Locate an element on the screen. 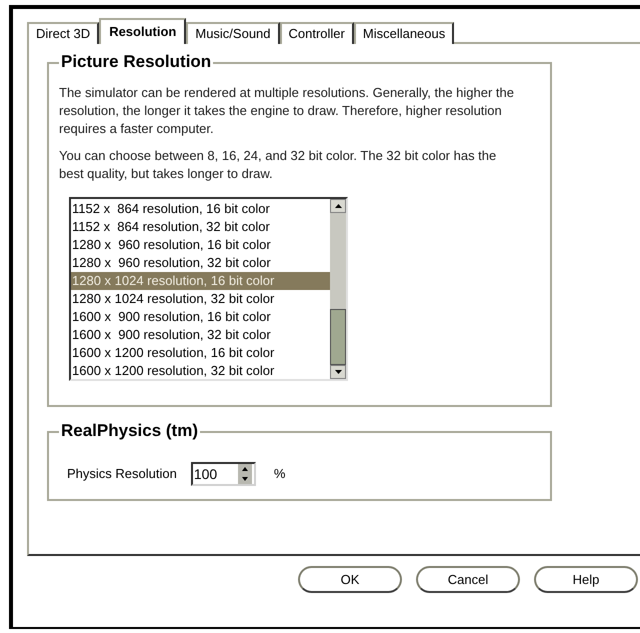  resolution-list is located at coordinates (208, 289).